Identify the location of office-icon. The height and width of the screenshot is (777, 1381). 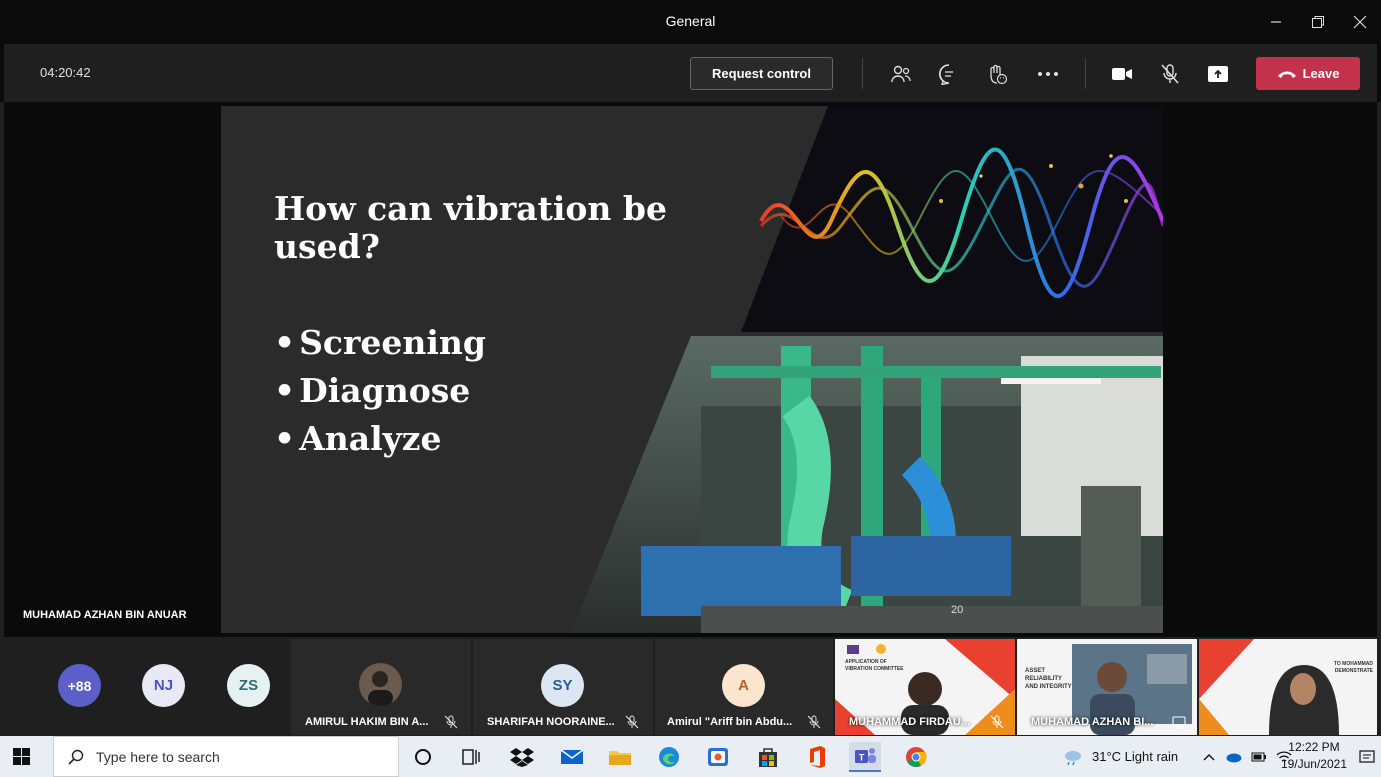
(817, 757).